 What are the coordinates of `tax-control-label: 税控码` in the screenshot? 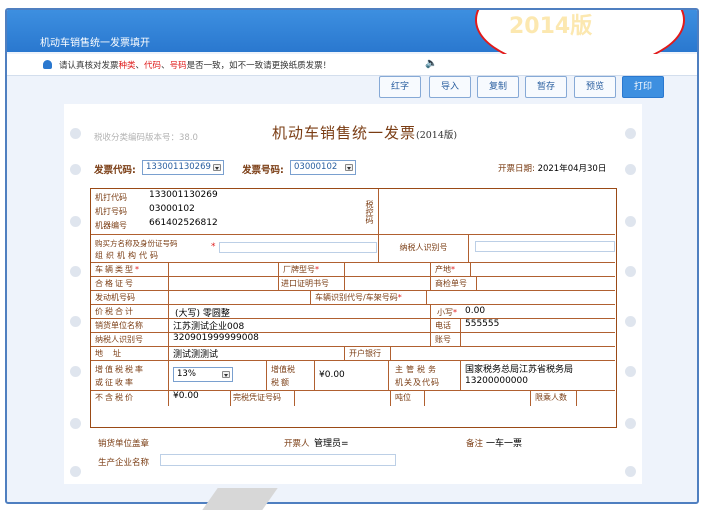 It's located at (369, 212).